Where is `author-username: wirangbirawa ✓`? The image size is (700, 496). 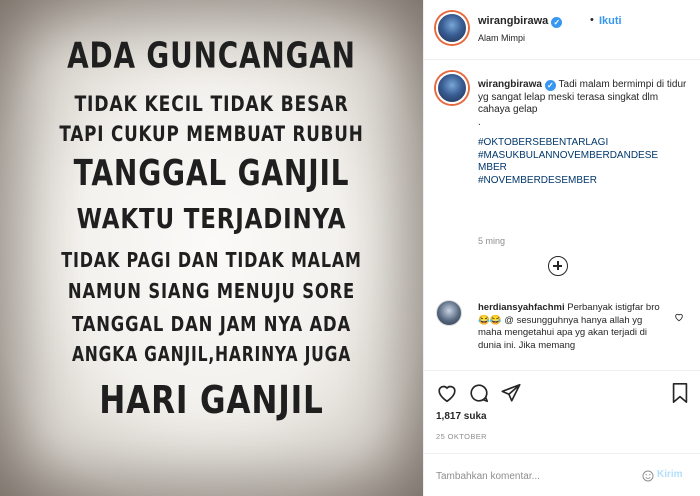
author-username: wirangbirawa ✓ is located at coordinates (520, 21).